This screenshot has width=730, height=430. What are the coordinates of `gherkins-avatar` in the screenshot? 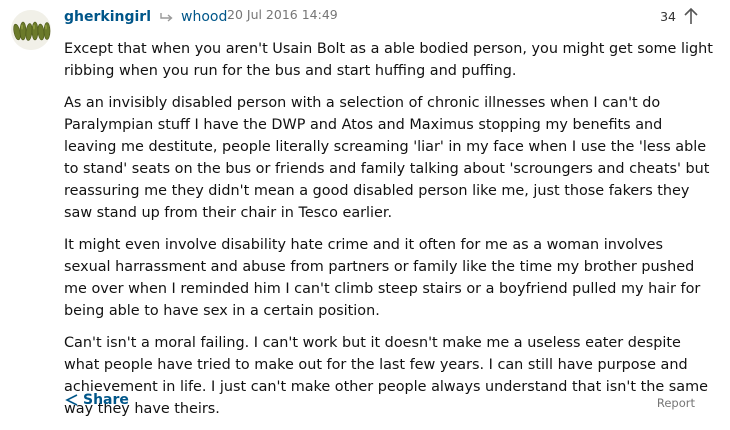 It's located at (31, 30).